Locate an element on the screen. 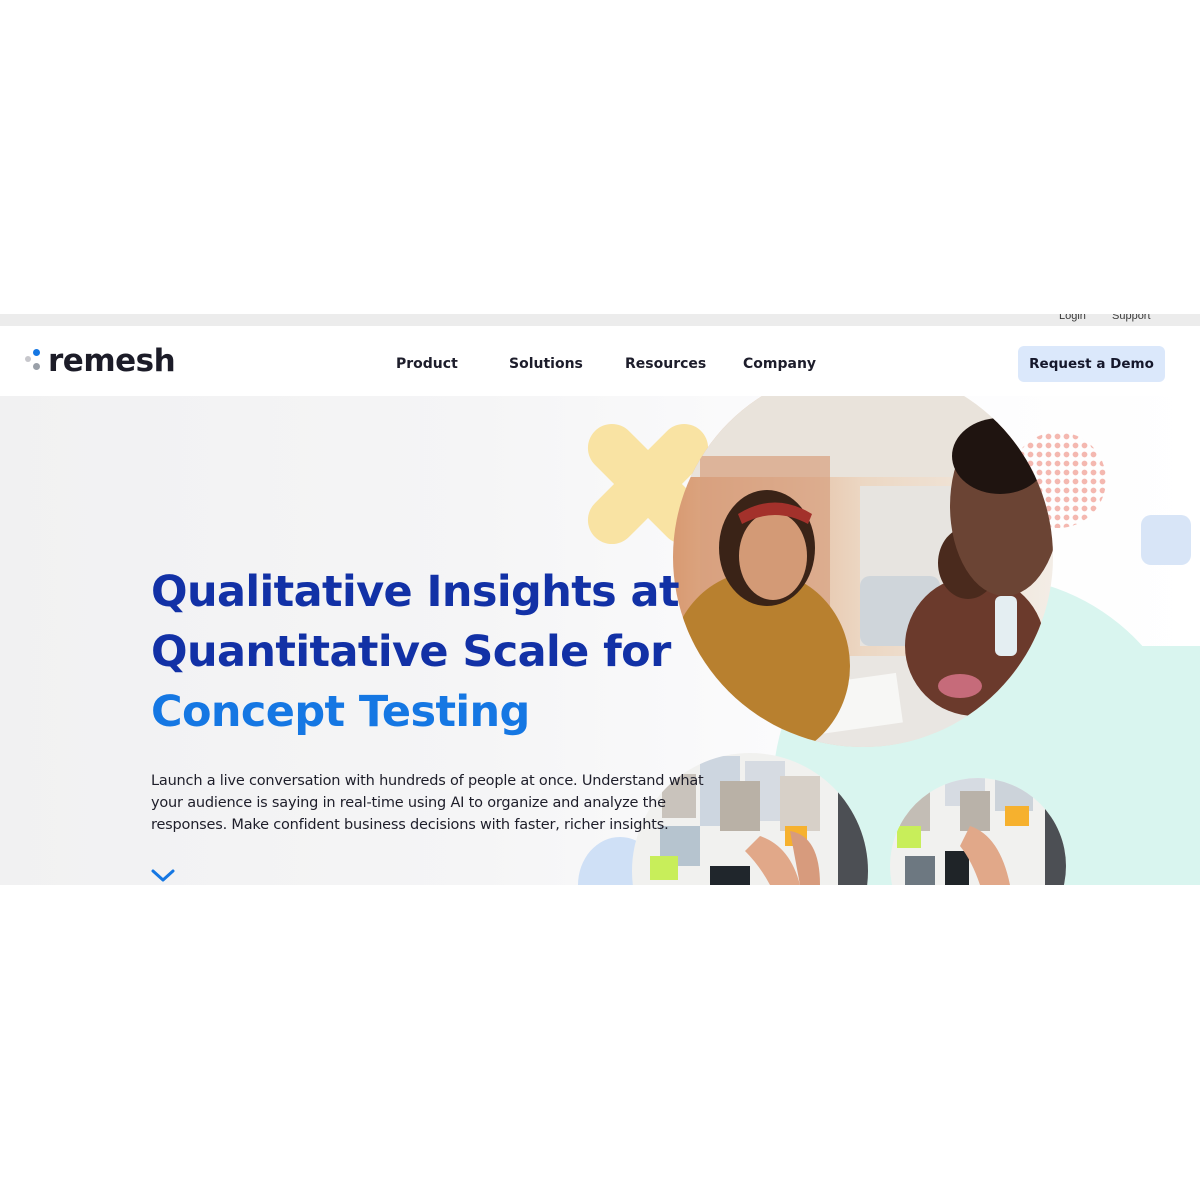  support-link: Support is located at coordinates (1131, 318).